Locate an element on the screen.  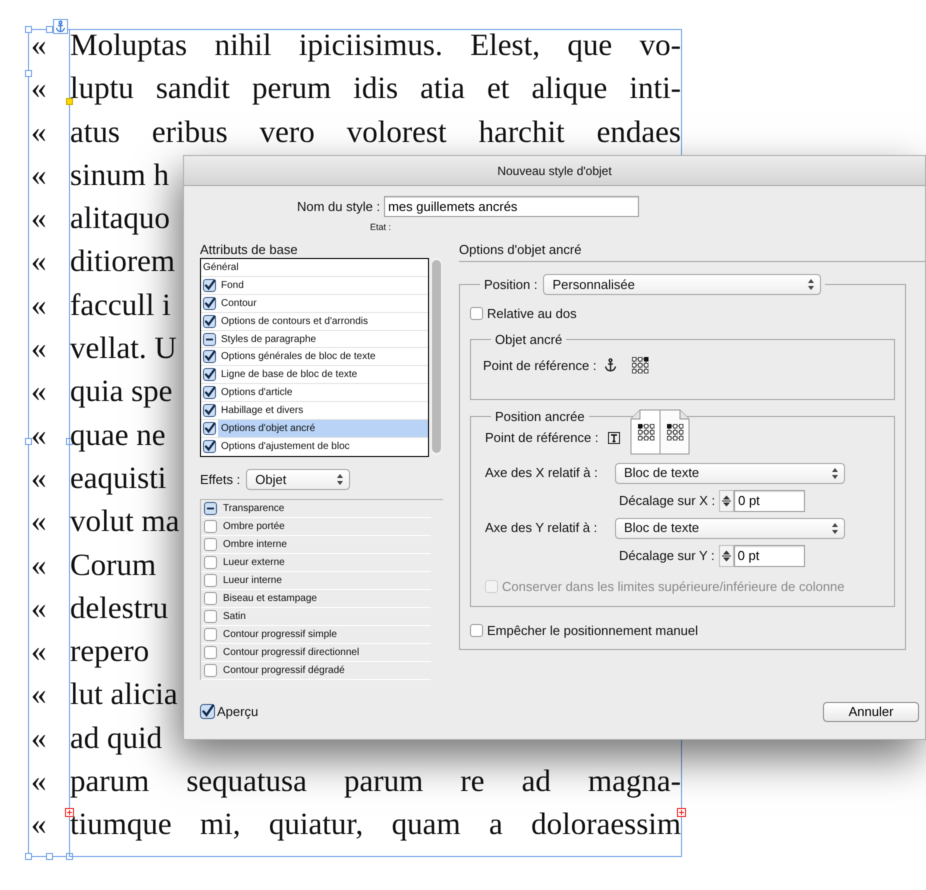
list-item: Options générales de bloc de texte is located at coordinates (323, 357).